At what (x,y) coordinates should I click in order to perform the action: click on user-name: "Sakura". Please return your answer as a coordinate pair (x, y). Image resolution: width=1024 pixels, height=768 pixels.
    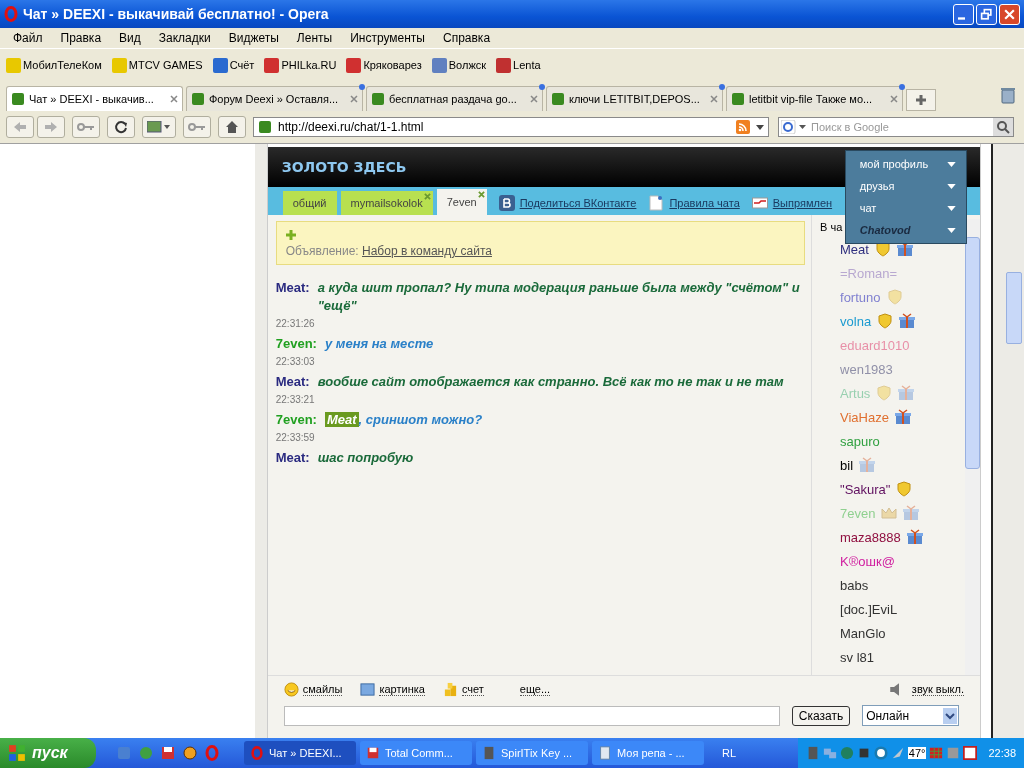
    Looking at the image, I should click on (865, 489).